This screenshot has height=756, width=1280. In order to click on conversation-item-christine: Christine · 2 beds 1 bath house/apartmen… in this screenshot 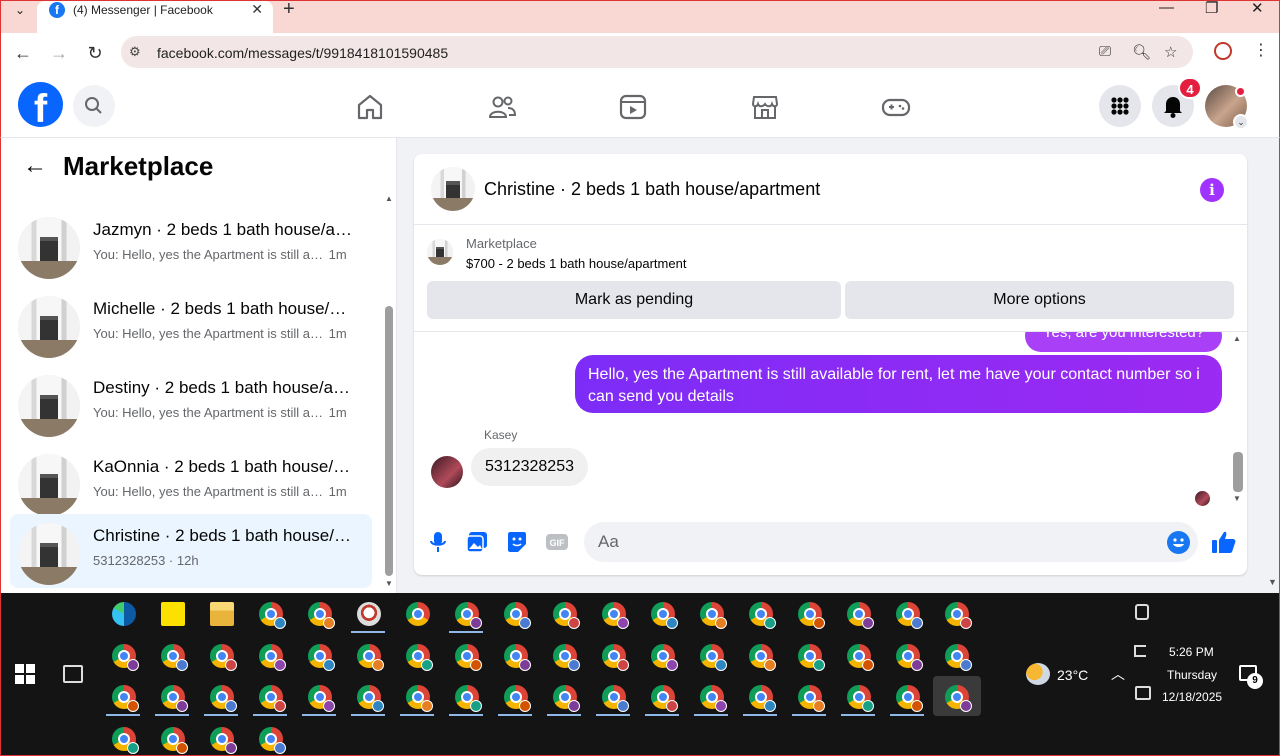, I will do `click(191, 551)`.